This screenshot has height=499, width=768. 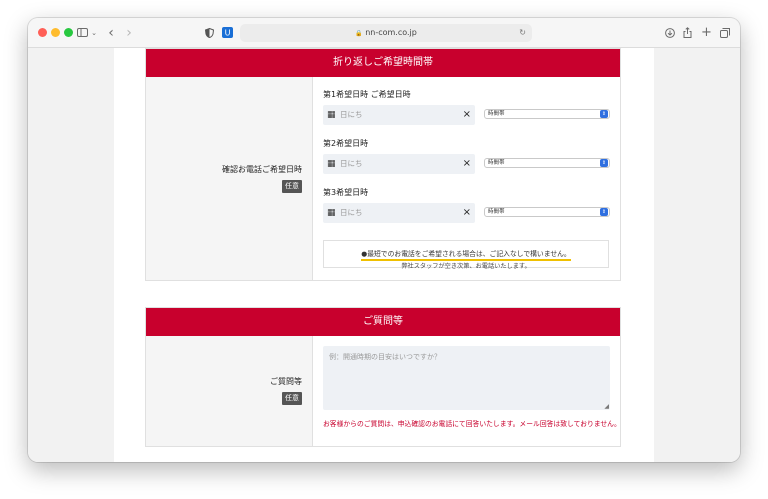 What do you see at coordinates (209, 33) in the screenshot?
I see `shield-icon` at bounding box center [209, 33].